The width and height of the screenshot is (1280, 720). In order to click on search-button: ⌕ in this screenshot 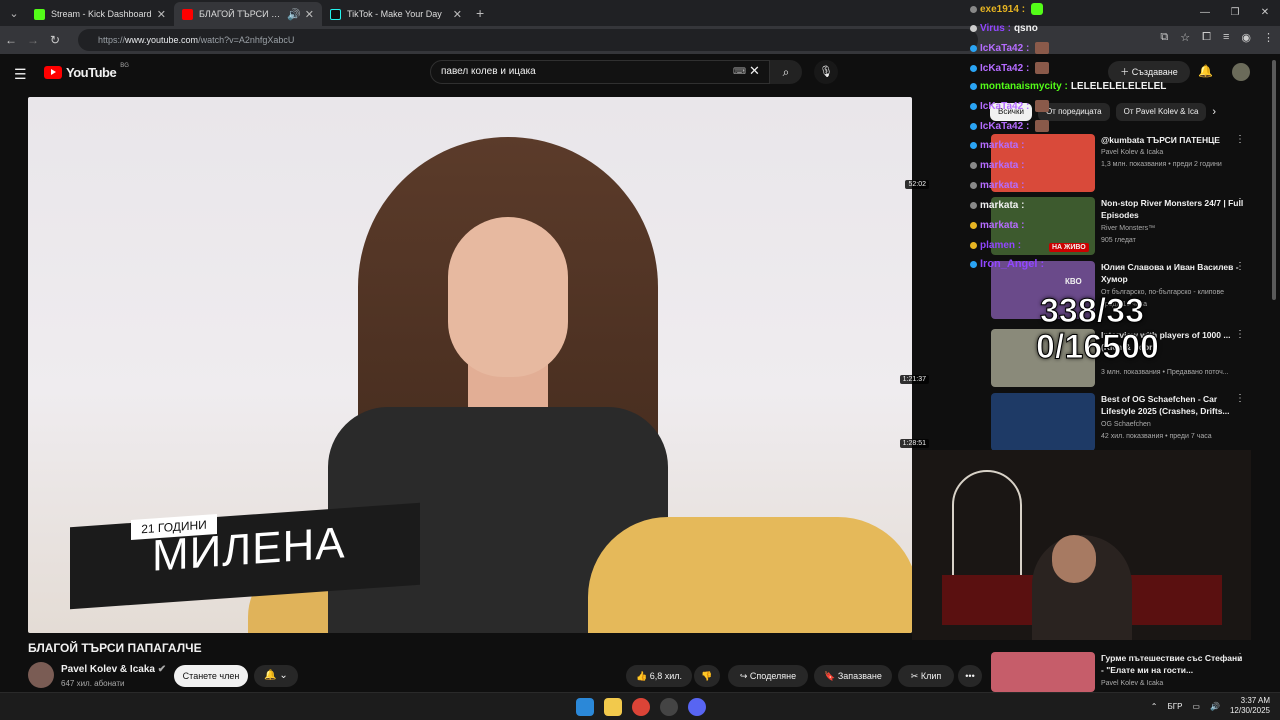, I will do `click(786, 72)`.